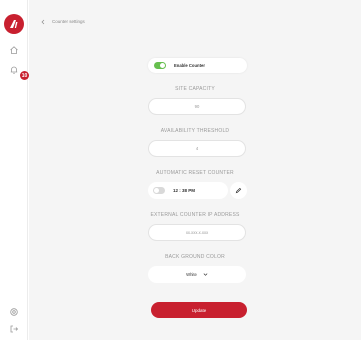 The width and height of the screenshot is (361, 340). I want to click on bell-icon, so click(14, 70).